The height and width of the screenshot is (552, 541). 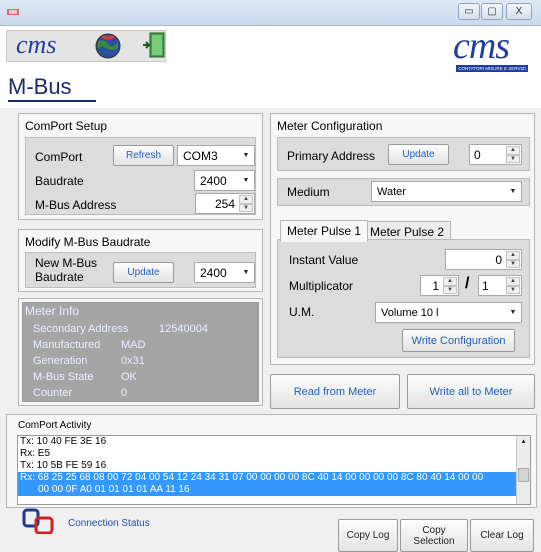 What do you see at coordinates (213, 180) in the screenshot?
I see `baudrate-value: 2400` at bounding box center [213, 180].